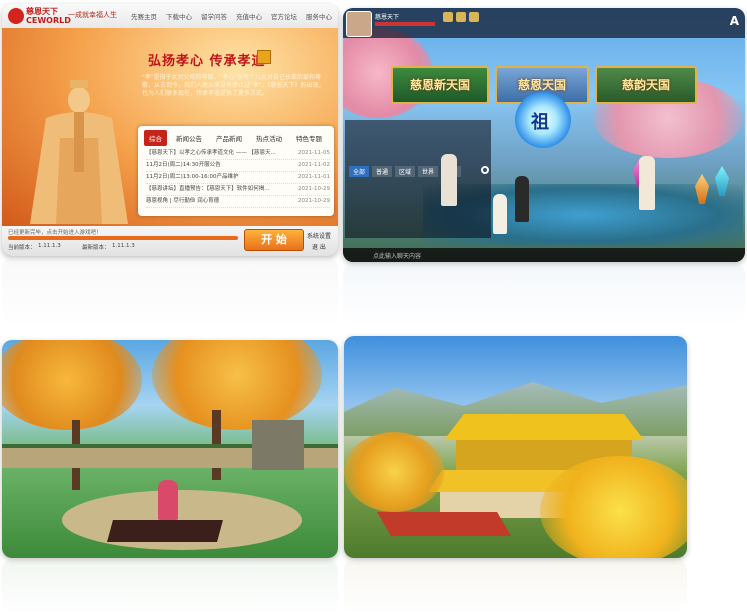 The width and height of the screenshot is (747, 616). What do you see at coordinates (405, 24) in the screenshot?
I see `health-bar` at bounding box center [405, 24].